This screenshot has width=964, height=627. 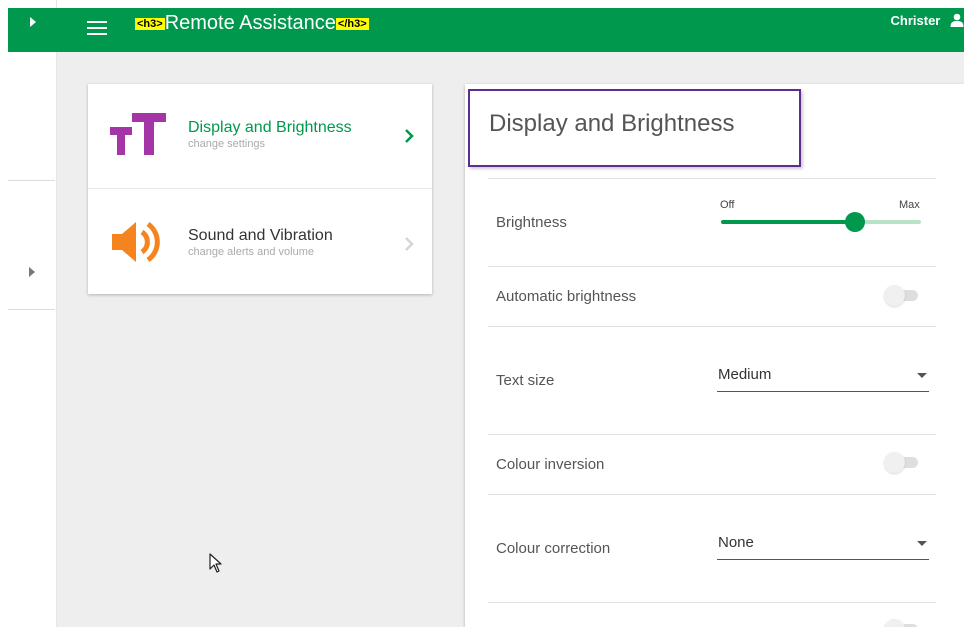 I want to click on colour-inversion-toggle, so click(x=904, y=462).